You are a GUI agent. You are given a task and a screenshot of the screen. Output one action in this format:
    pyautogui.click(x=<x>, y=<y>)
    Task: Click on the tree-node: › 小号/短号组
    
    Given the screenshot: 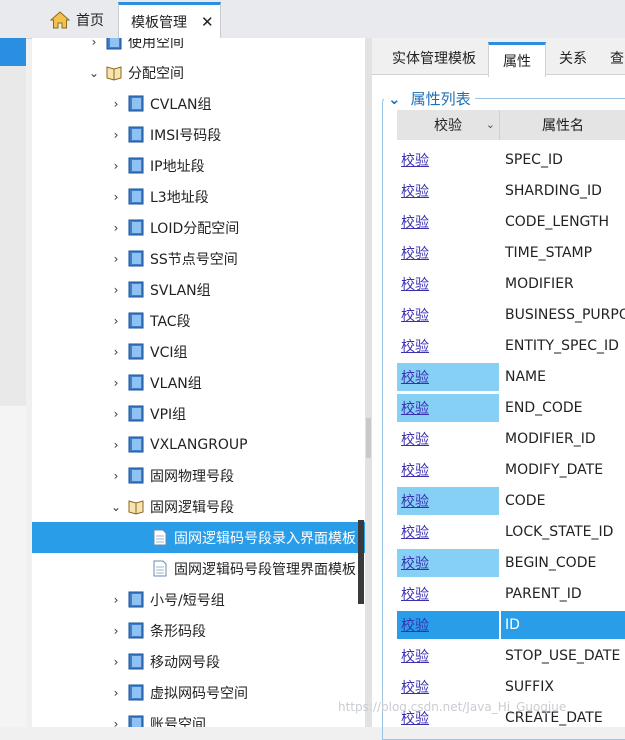 What is the action you would take?
    pyautogui.click(x=166, y=599)
    